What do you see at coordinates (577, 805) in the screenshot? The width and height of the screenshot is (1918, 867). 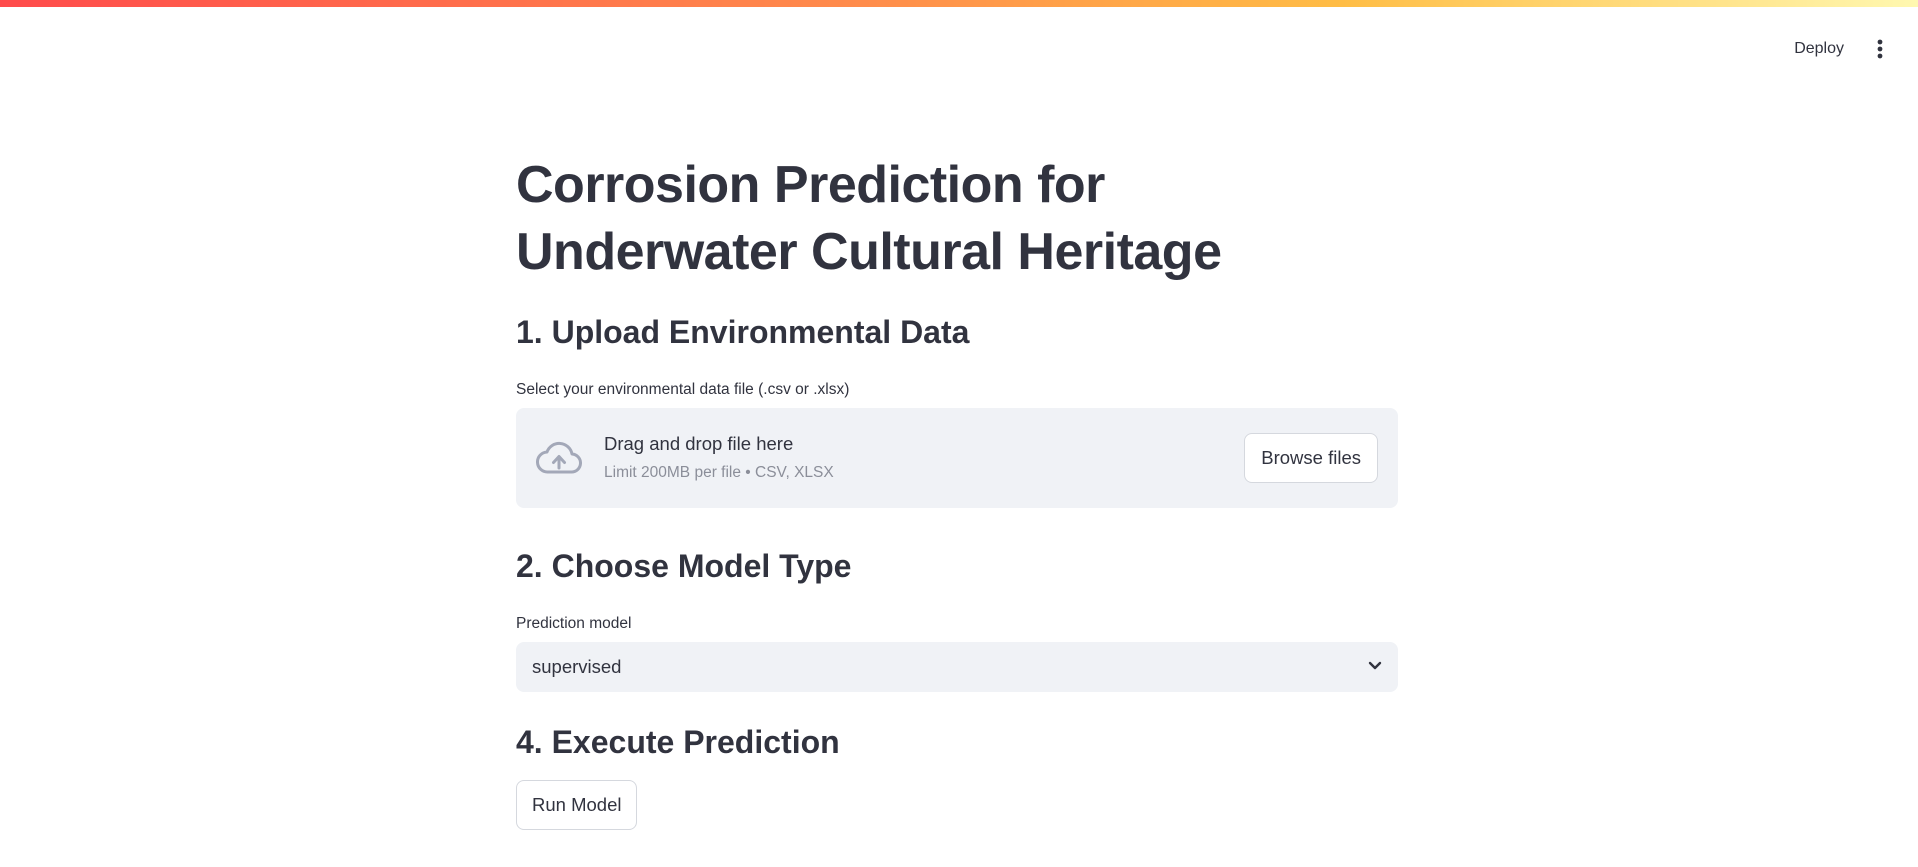 I see `run-model-button: Run Model` at bounding box center [577, 805].